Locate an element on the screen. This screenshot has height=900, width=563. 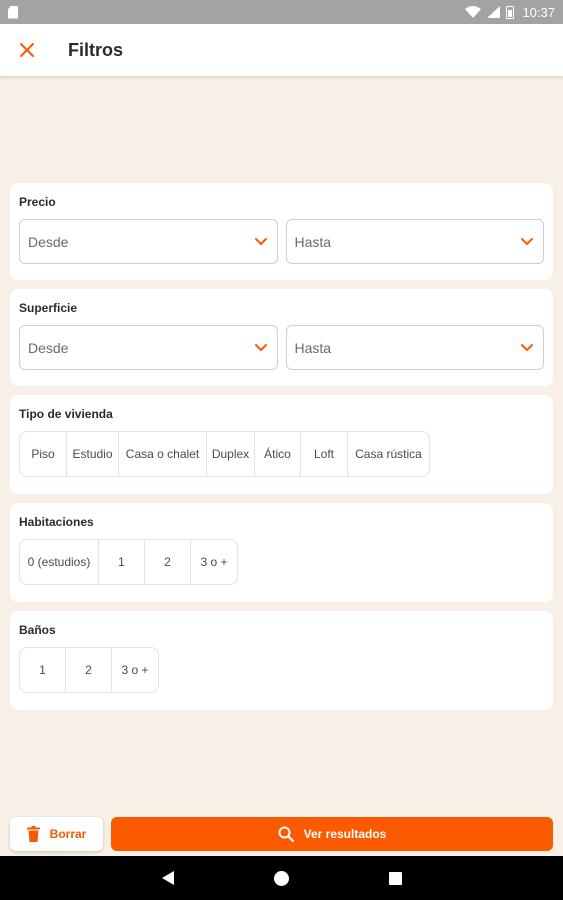
close-button is located at coordinates (27, 50).